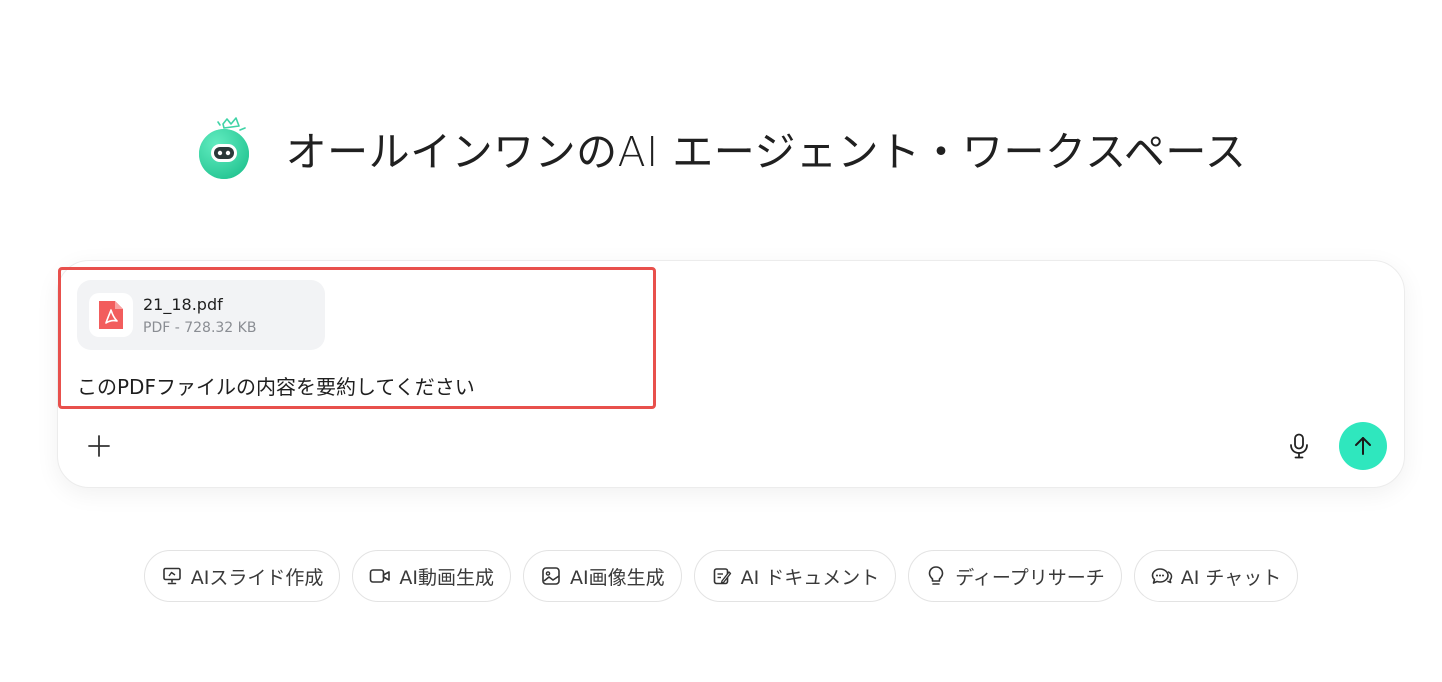 This screenshot has height=682, width=1442. What do you see at coordinates (257, 577) in the screenshot?
I see `chip-label: AIスライド作成` at bounding box center [257, 577].